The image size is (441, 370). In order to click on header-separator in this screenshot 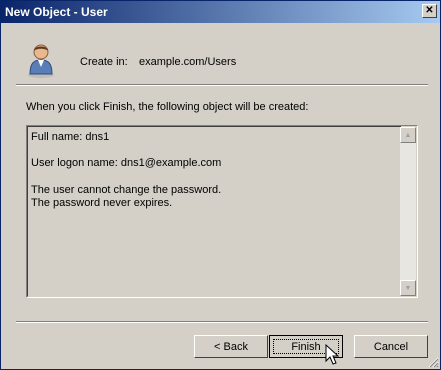, I will do `click(222, 85)`.